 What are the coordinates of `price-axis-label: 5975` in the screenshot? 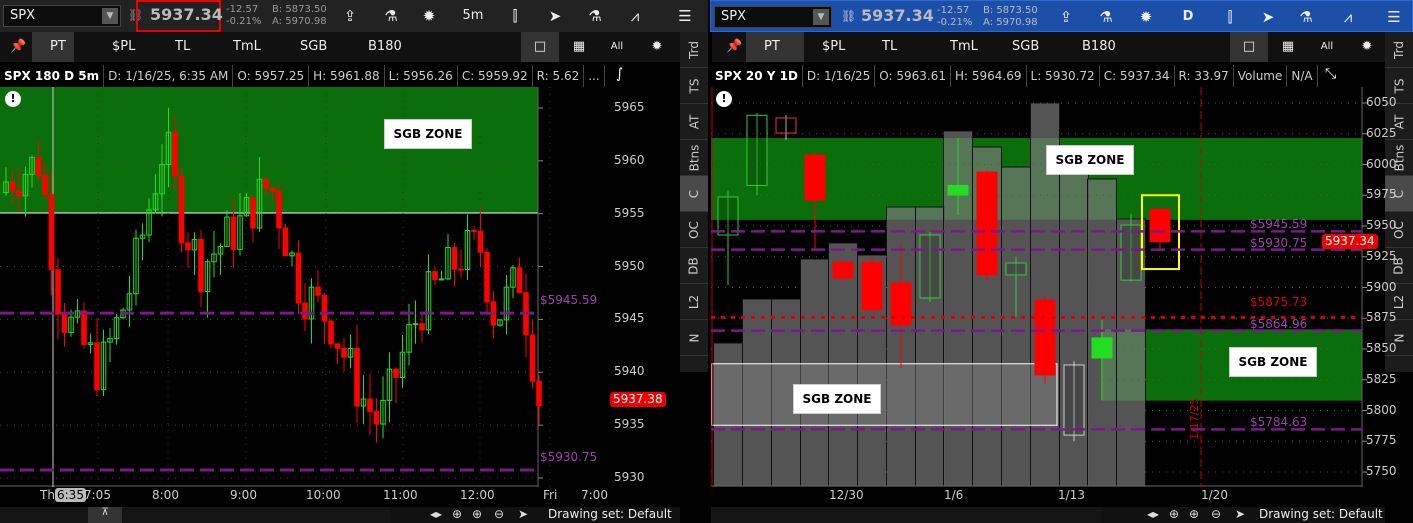 It's located at (1381, 194).